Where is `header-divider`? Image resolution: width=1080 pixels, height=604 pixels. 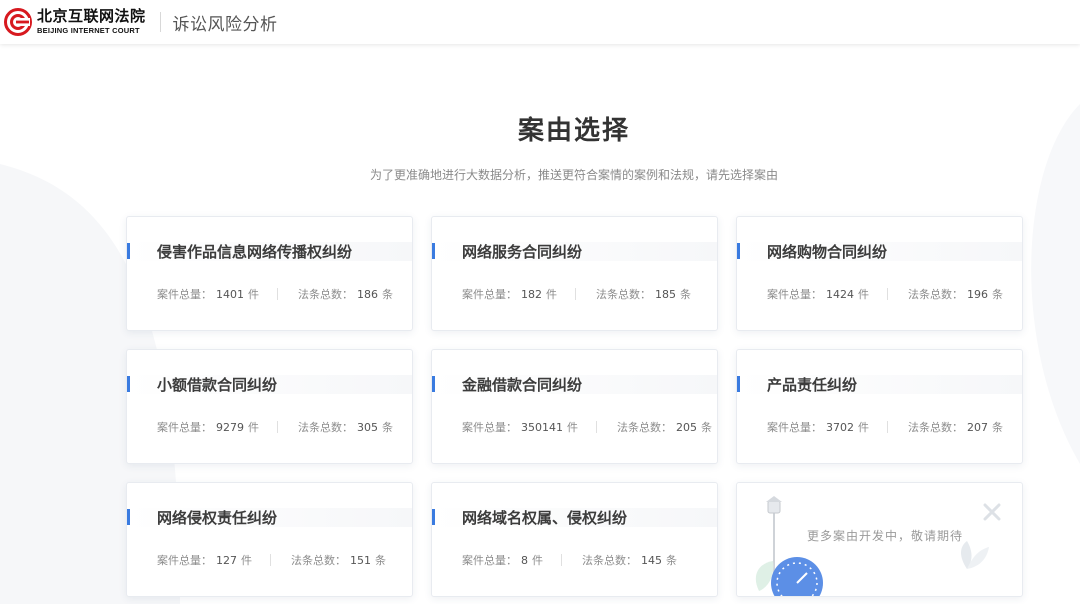
header-divider is located at coordinates (160, 22).